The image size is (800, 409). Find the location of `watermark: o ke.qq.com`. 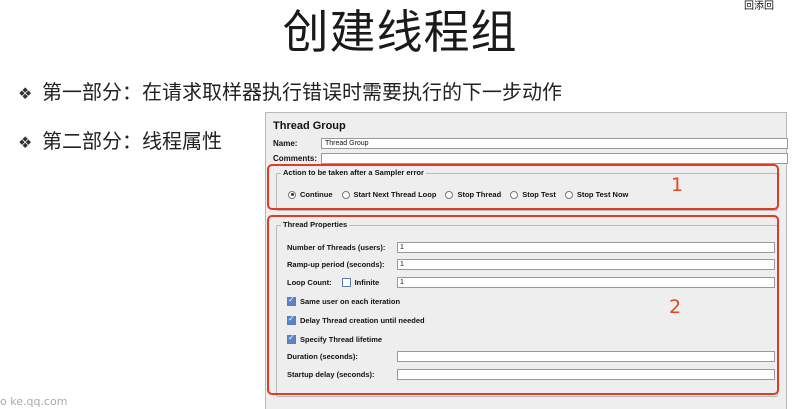

watermark: o ke.qq.com is located at coordinates (34, 401).